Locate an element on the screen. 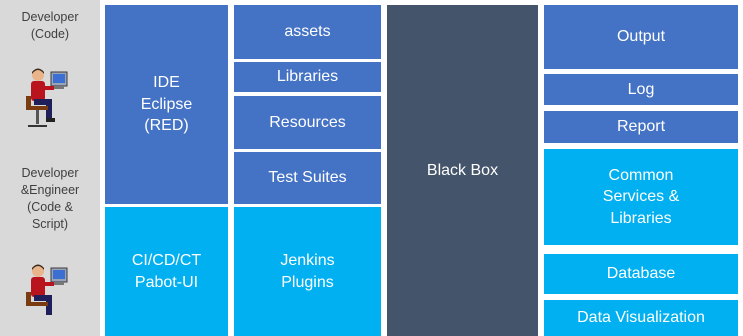 This screenshot has width=743, height=336. jenkins-plugins-block: Jenkins Plugins is located at coordinates (307, 271).